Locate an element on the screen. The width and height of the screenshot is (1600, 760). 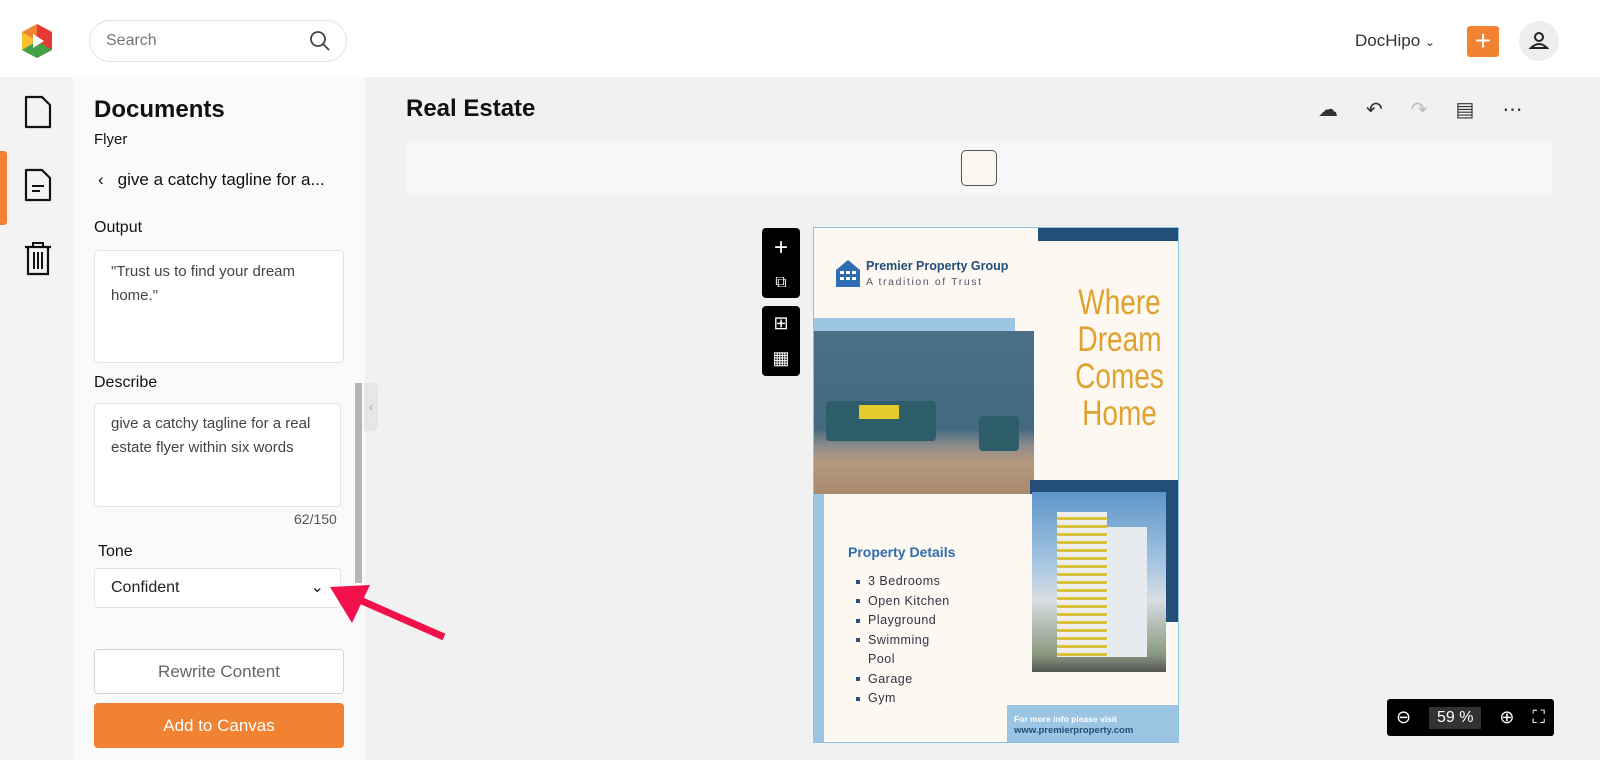
navy-bar-top is located at coordinates (1108, 234).